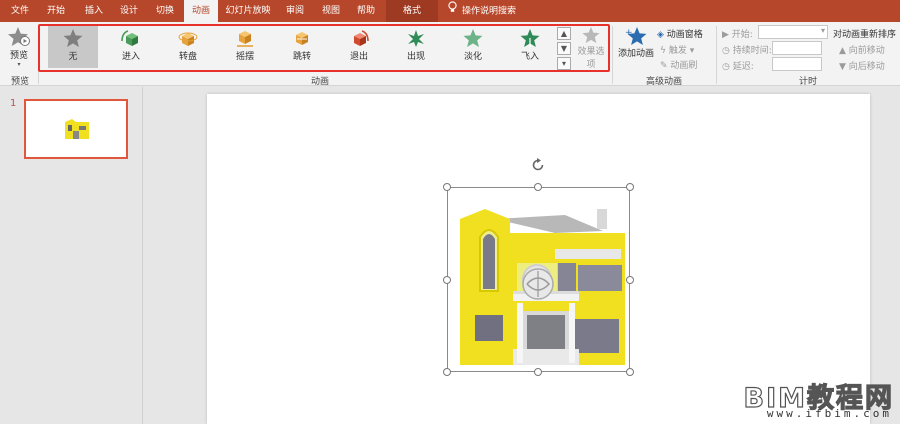 The height and width of the screenshot is (424, 900). I want to click on animation-none: 无, so click(73, 47).